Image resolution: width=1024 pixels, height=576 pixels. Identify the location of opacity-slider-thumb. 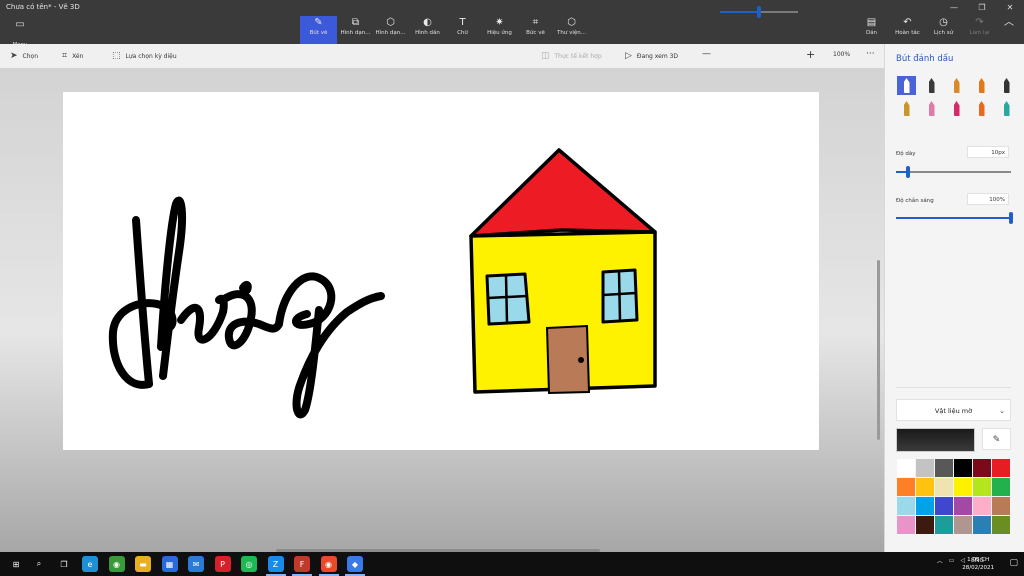
(1011, 218).